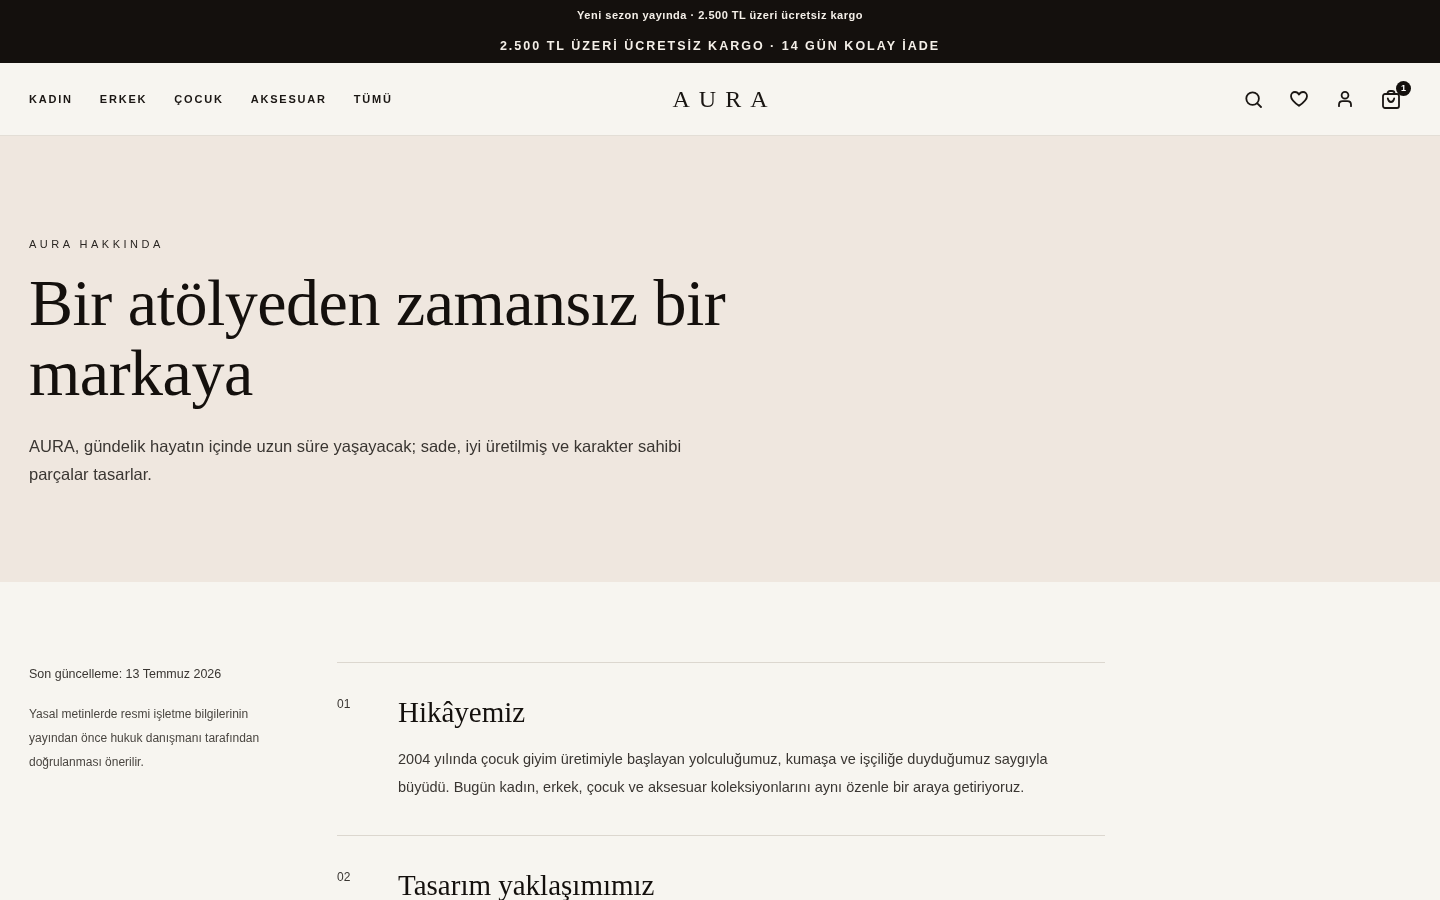 The image size is (1440, 900). I want to click on nav-link: ÇOCUK, so click(199, 99).